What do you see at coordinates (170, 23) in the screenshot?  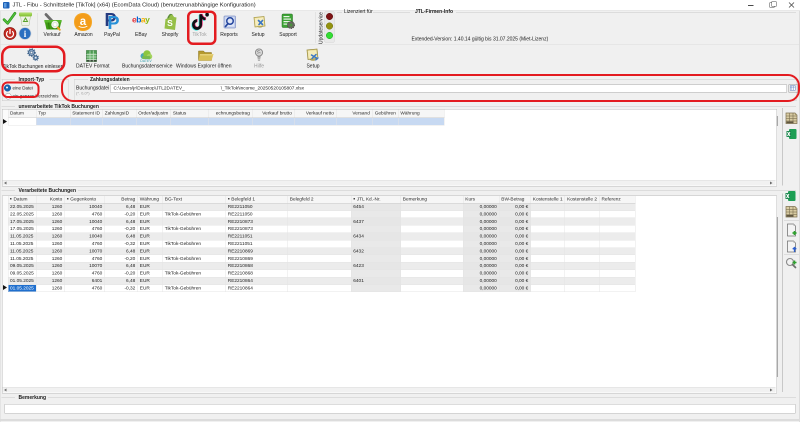 I see `svg-text: S` at bounding box center [170, 23].